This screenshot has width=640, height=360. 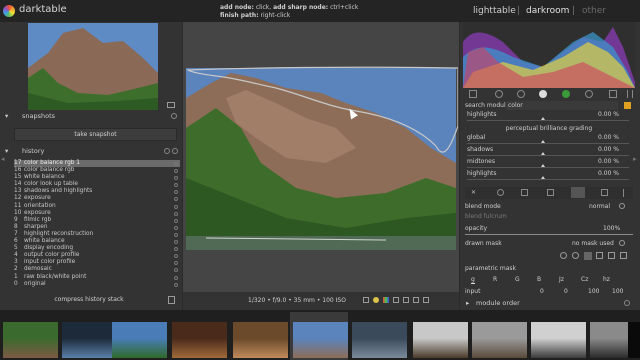 What do you see at coordinates (500, 192) in the screenshot?
I see `uniform-icon` at bounding box center [500, 192].